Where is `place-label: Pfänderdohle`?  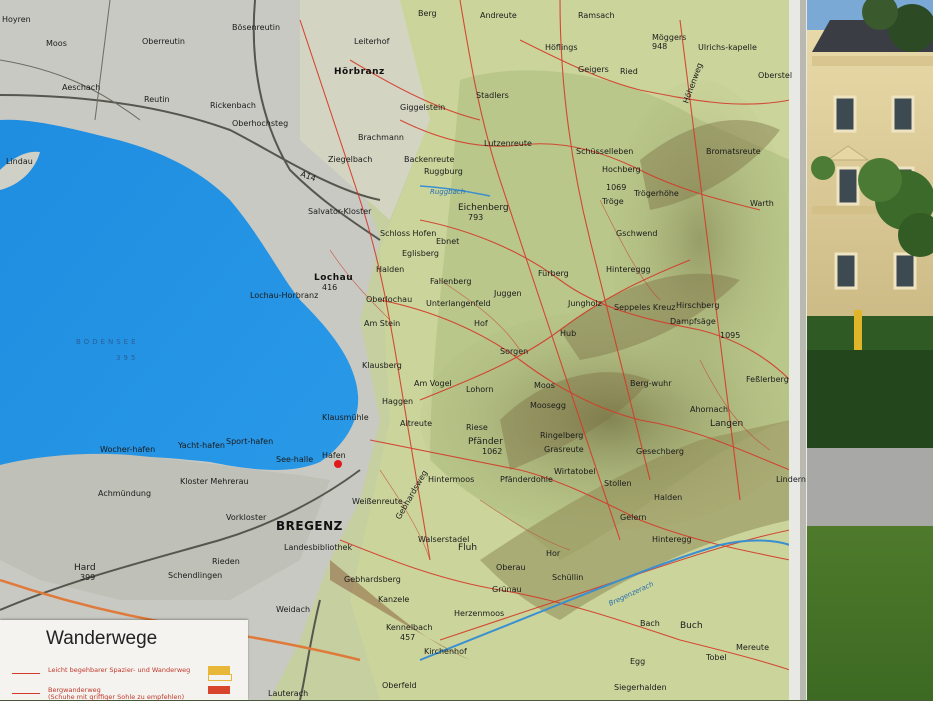 place-label: Pfänderdohle is located at coordinates (526, 479).